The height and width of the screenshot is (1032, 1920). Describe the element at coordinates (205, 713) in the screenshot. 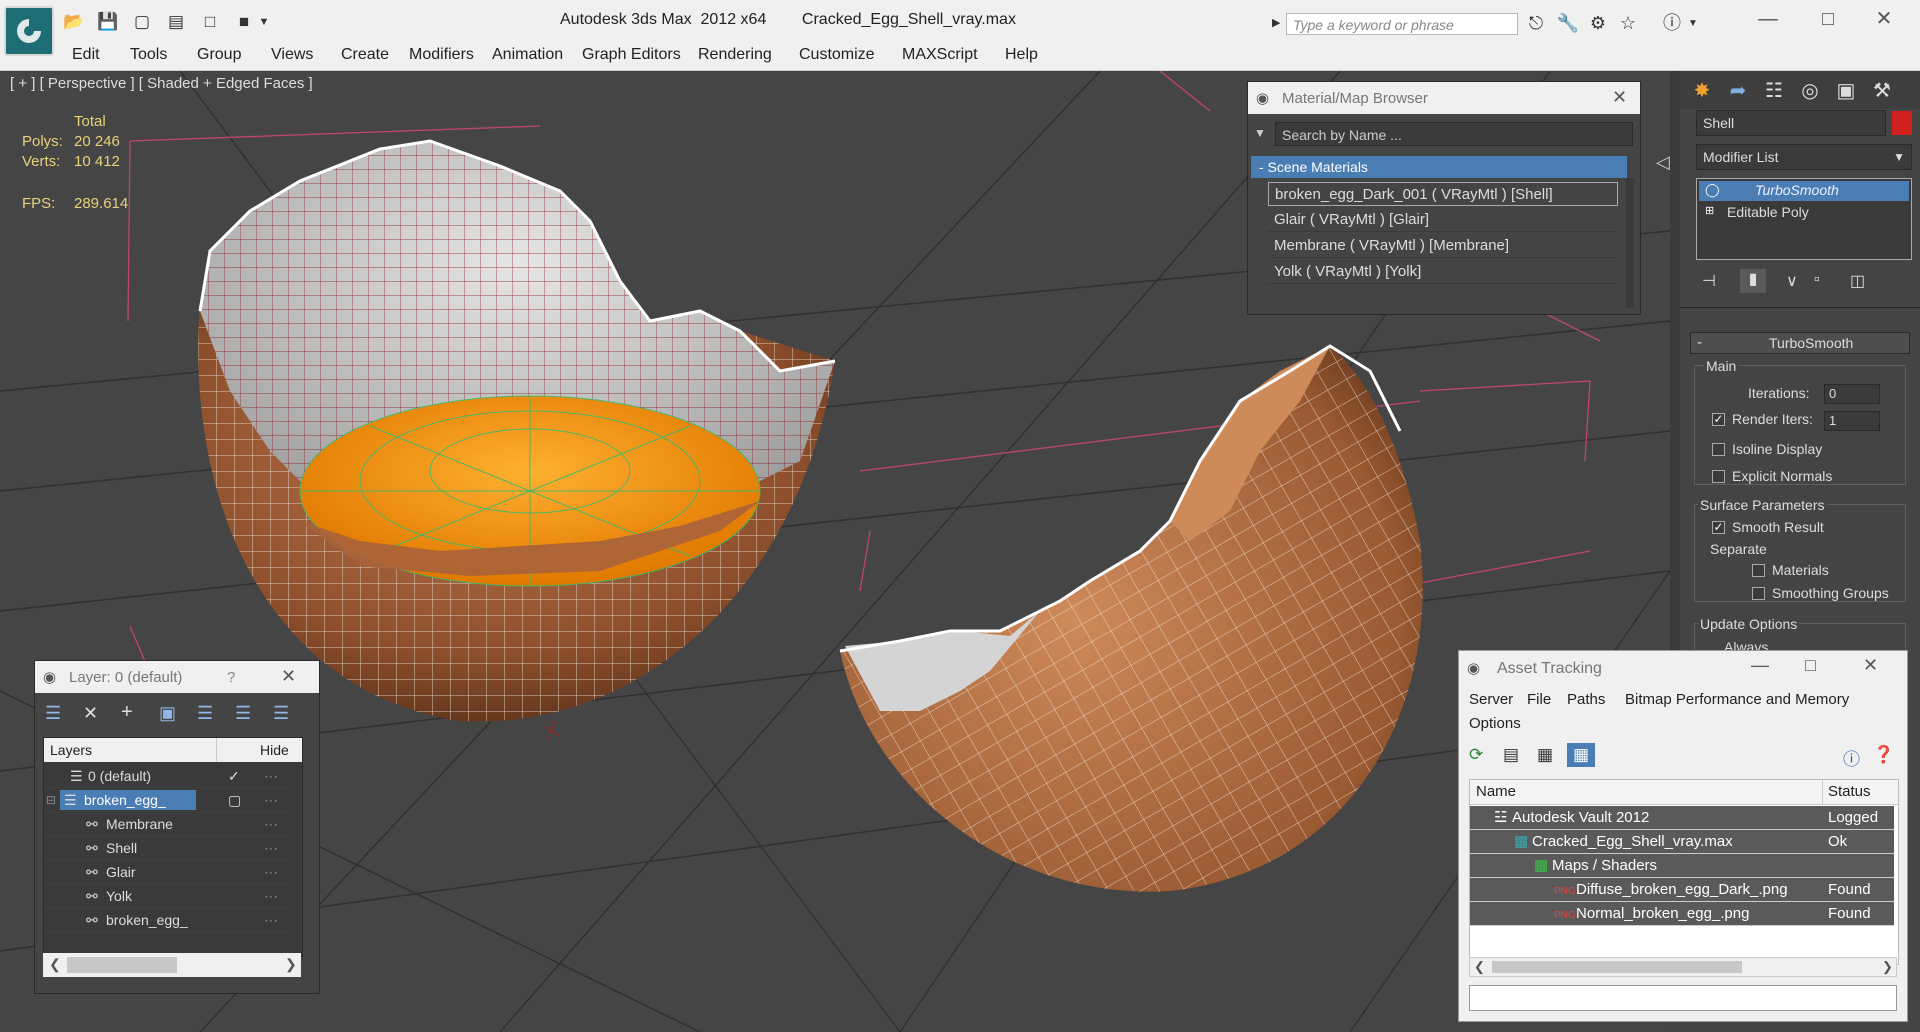

I see `highlight-layer-icon: ☰` at that location.